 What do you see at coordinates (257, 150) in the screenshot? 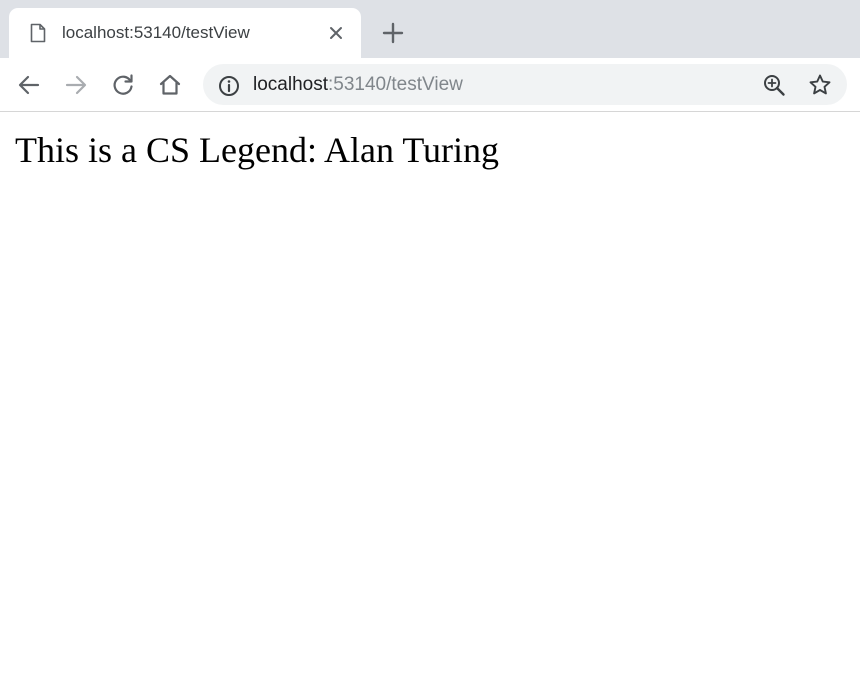
I see `page-heading: This is a CS Legend: Alan Turing` at bounding box center [257, 150].